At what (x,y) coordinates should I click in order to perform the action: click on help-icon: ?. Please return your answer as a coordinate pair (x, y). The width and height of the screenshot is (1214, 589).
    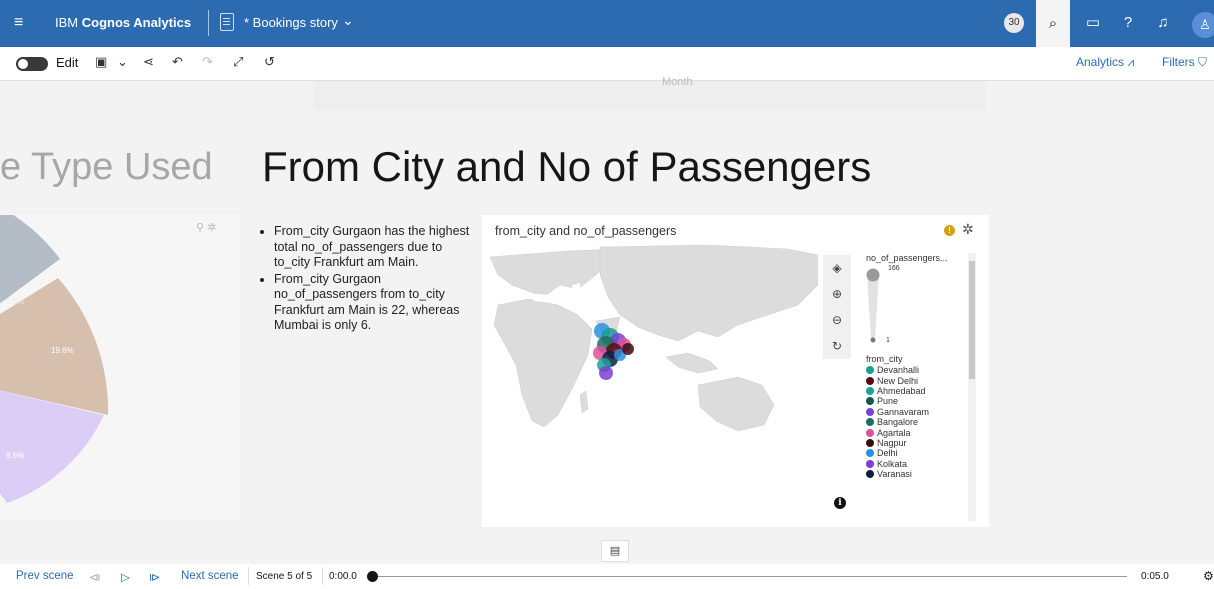
    Looking at the image, I should click on (1128, 23).